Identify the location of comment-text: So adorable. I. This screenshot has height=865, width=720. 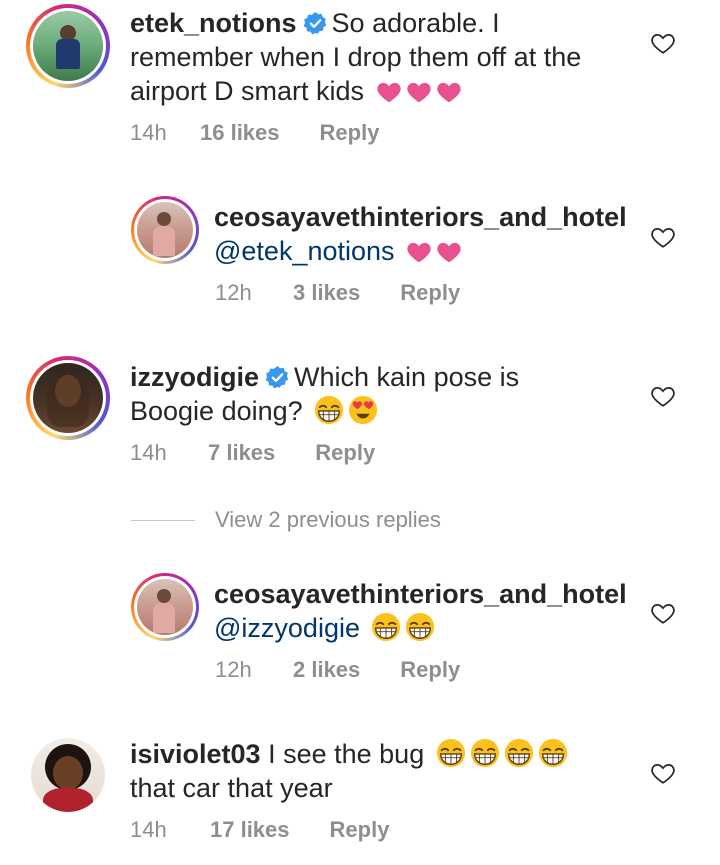
(415, 23).